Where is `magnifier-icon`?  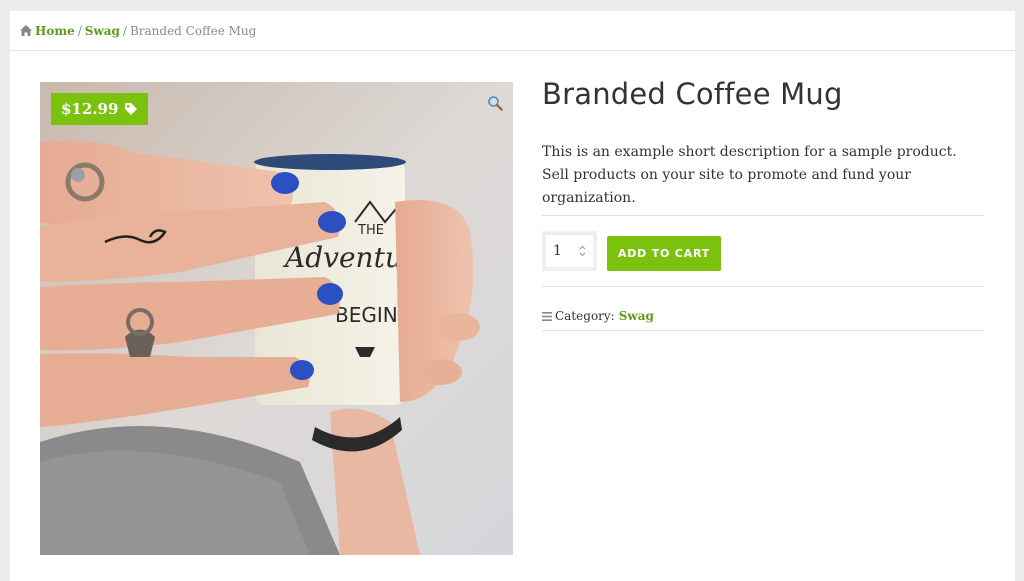
magnifier-icon is located at coordinates (495, 103).